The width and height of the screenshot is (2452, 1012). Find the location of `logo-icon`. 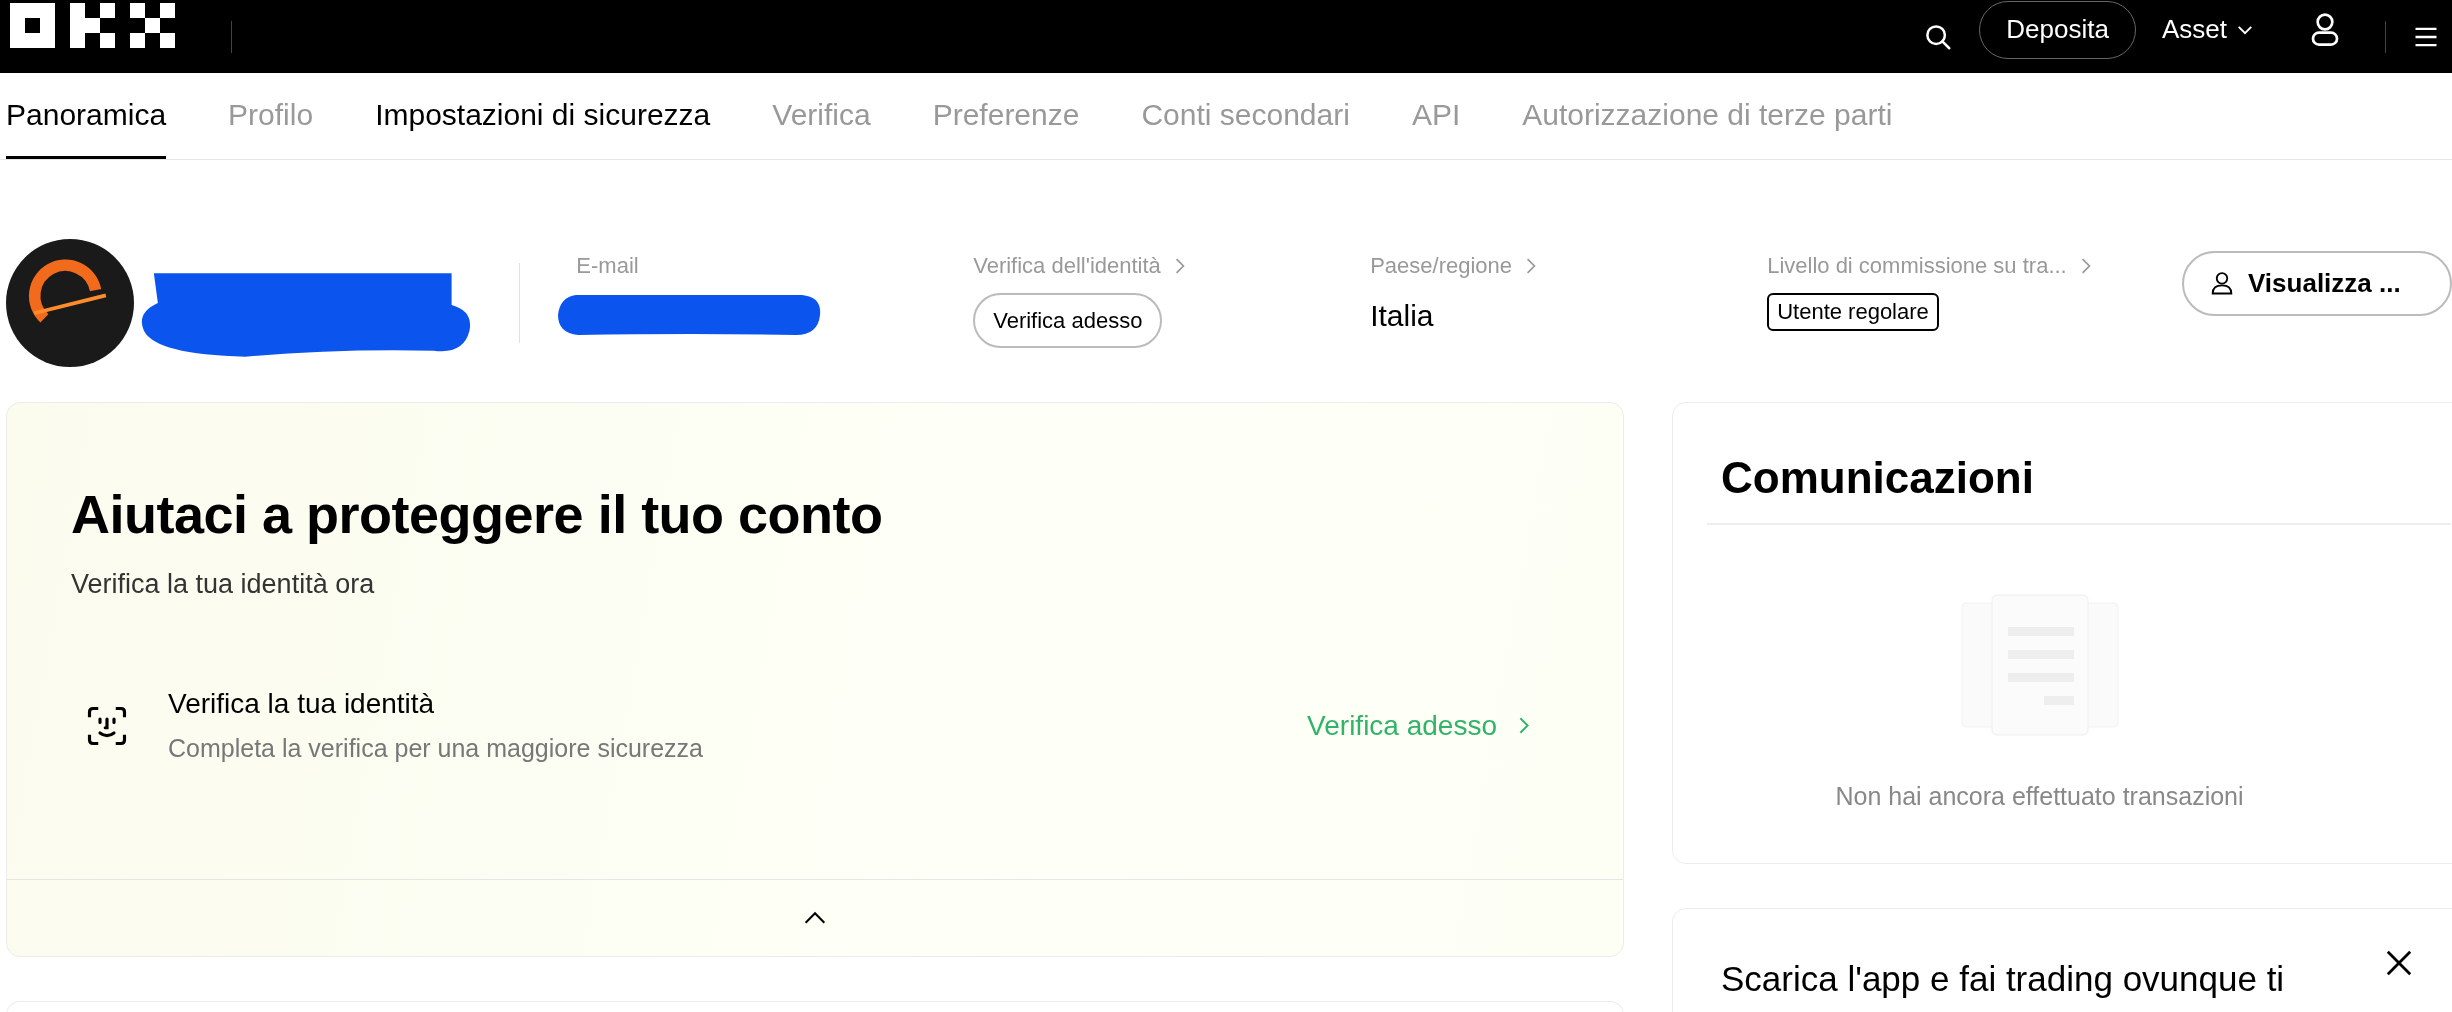

logo-icon is located at coordinates (92, 25).